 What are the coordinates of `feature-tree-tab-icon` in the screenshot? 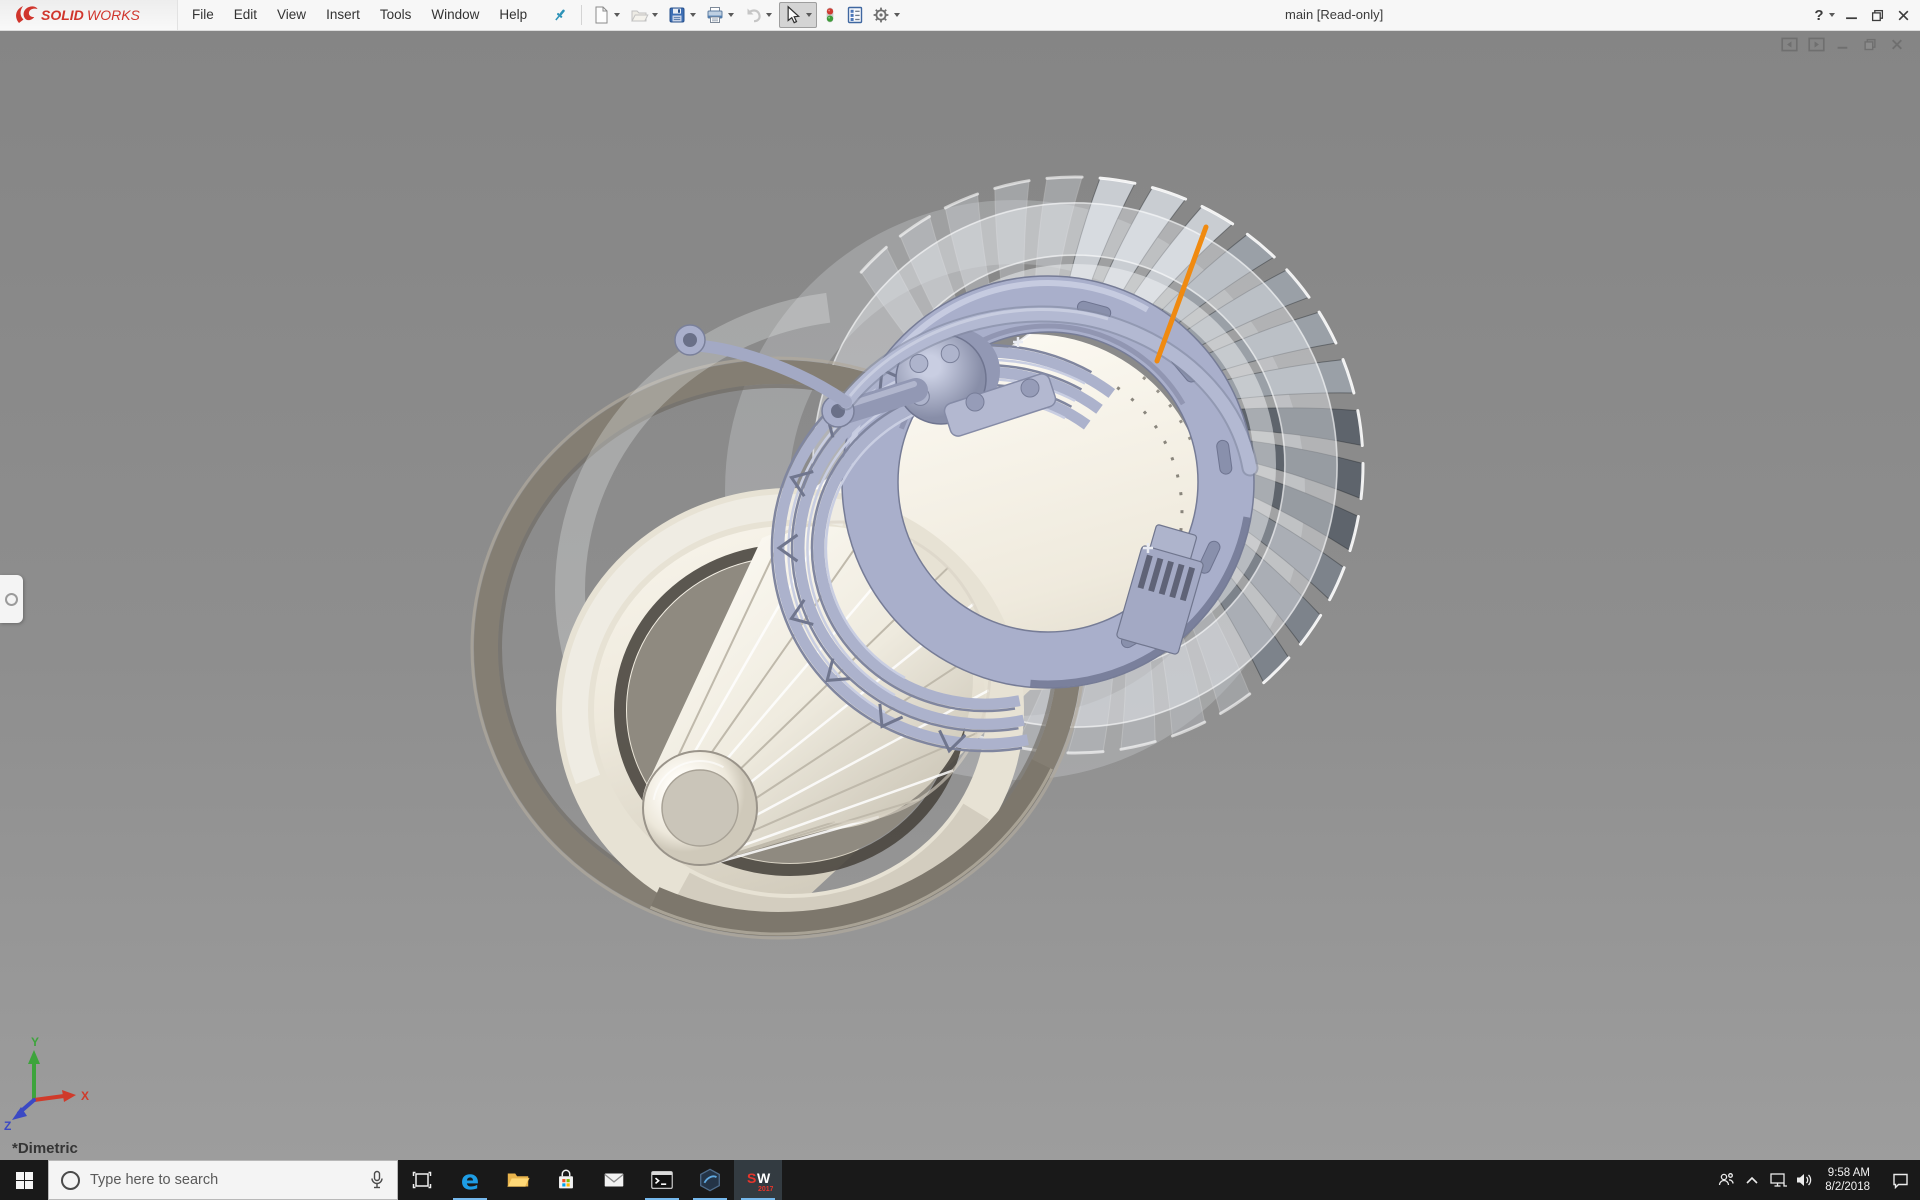 It's located at (11, 599).